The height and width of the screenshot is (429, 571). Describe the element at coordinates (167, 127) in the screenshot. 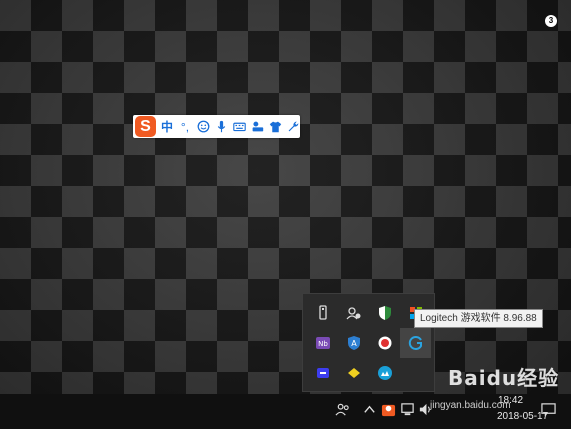

I see `ime-mode-toggle: 中` at that location.